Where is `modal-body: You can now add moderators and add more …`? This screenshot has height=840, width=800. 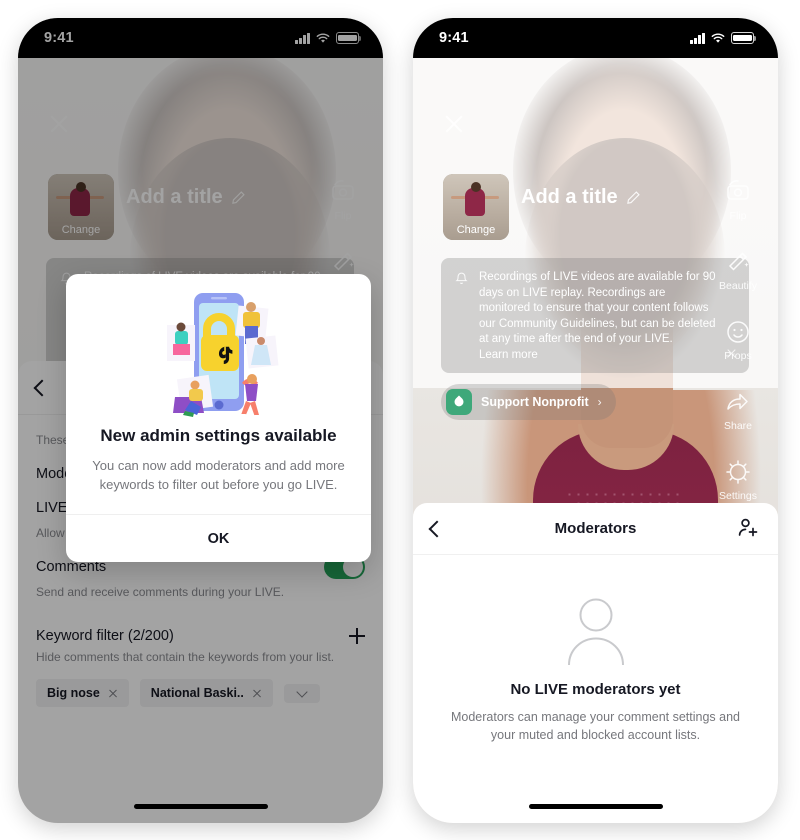
modal-body: You can now add moderators and add more … is located at coordinates (218, 475).